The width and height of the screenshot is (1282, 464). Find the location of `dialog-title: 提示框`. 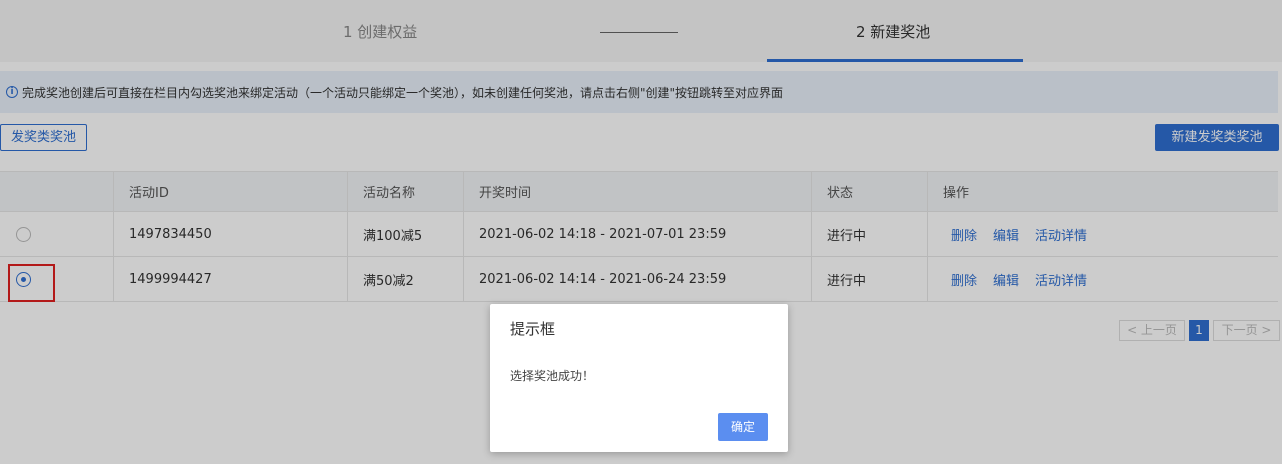

dialog-title: 提示框 is located at coordinates (533, 329).